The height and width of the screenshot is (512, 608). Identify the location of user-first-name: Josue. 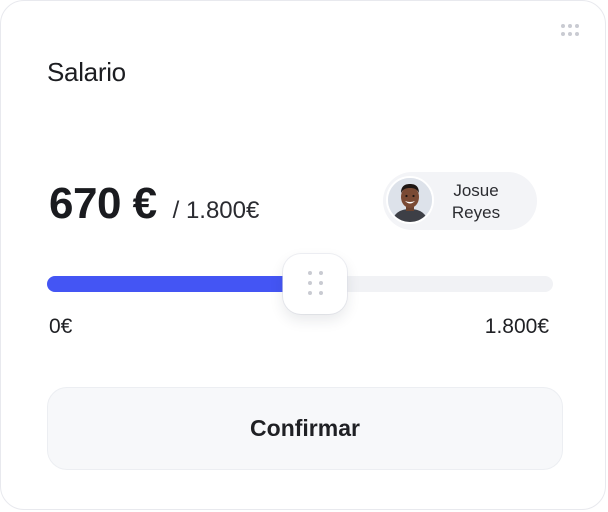
(476, 190).